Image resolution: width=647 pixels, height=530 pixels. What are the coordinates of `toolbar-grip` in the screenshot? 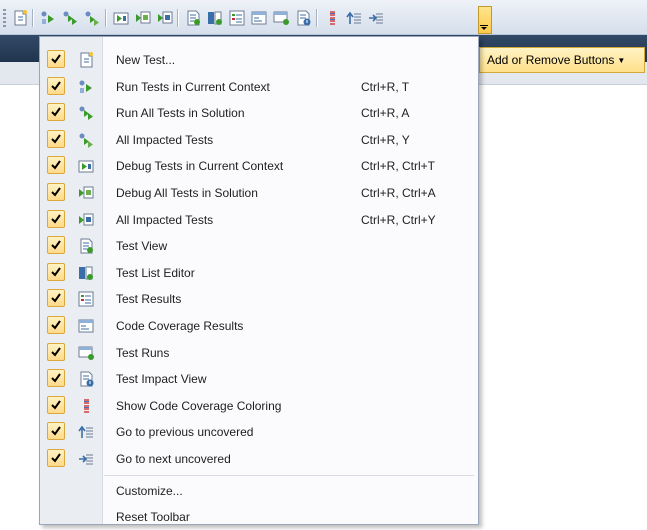 It's located at (4, 18).